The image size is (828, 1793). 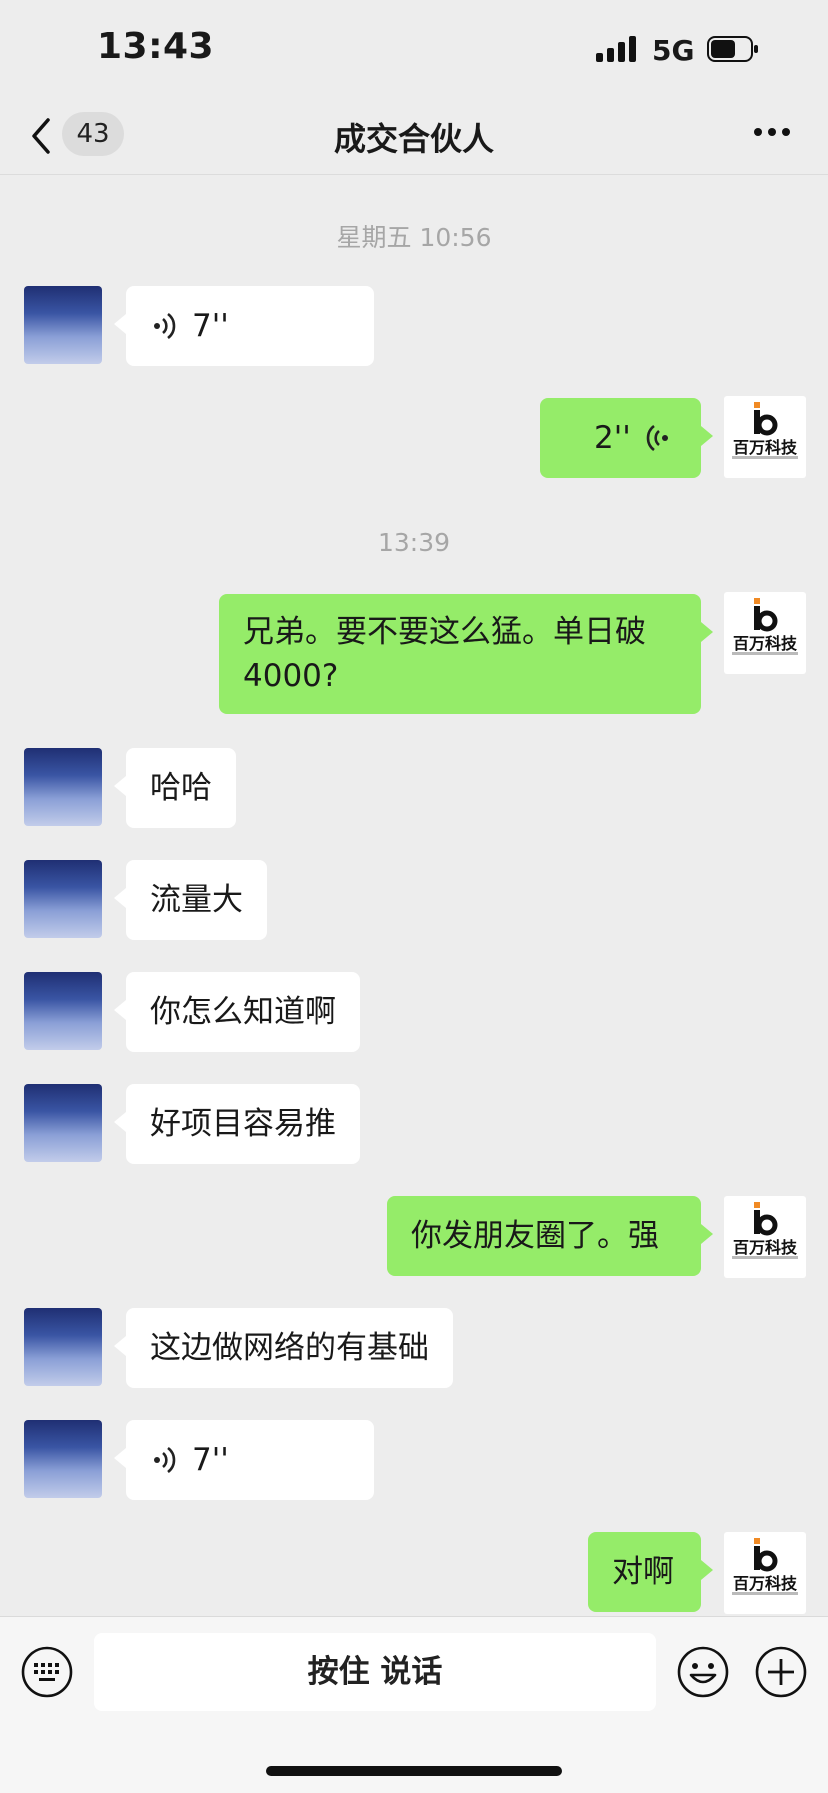 I want to click on message-text-line: 4000?, so click(x=291, y=676).